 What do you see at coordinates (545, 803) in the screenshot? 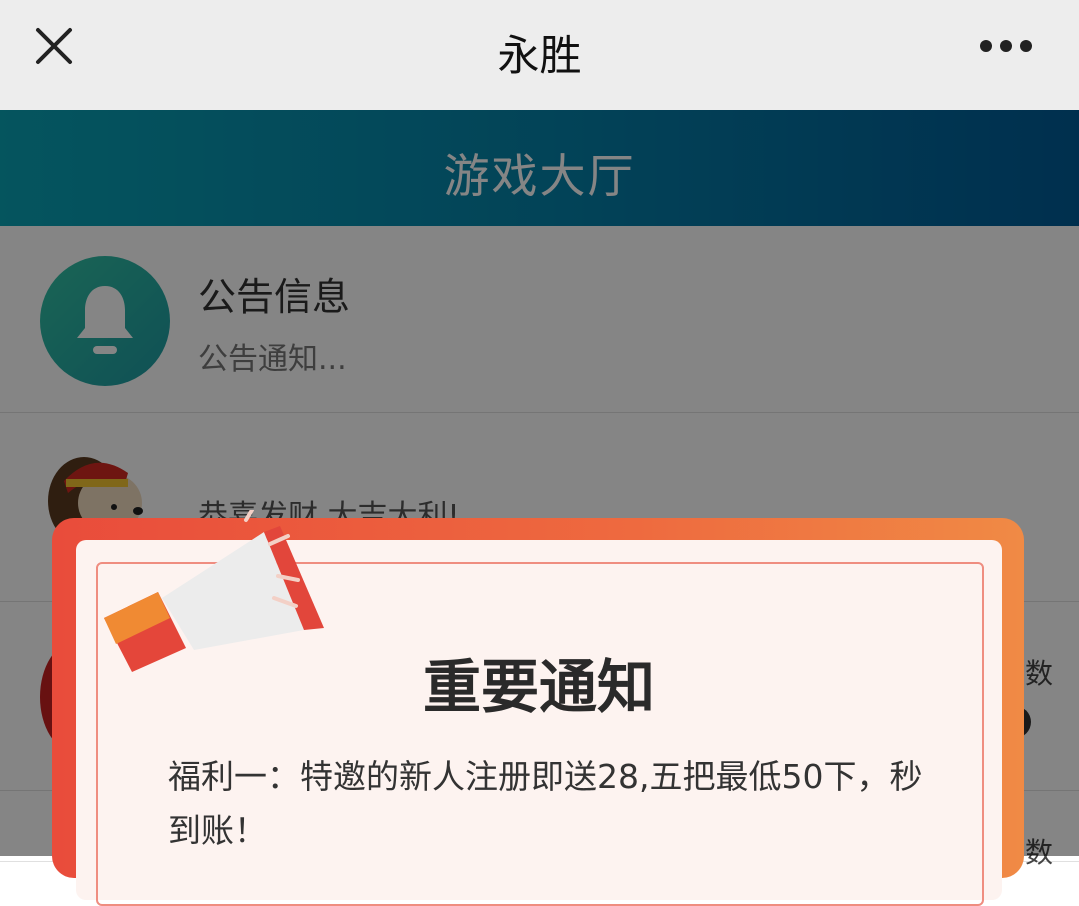
I see `modal-text: 福利一：特邀的新人注册即送28,五把最低50下，秒到账！` at bounding box center [545, 803].